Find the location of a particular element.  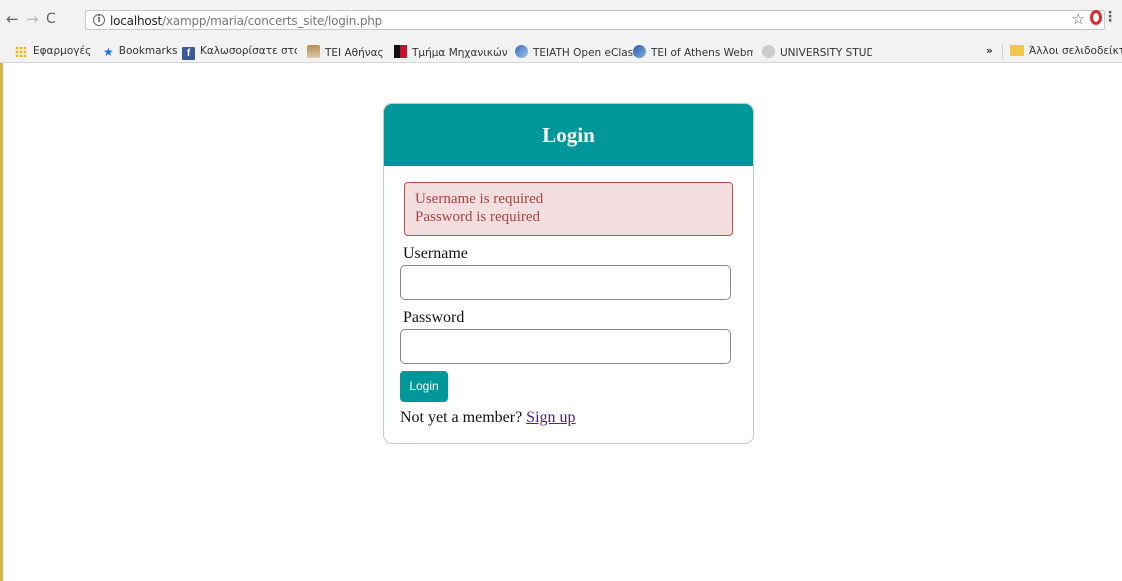

forward-arrow-icon: → is located at coordinates (32, 19).